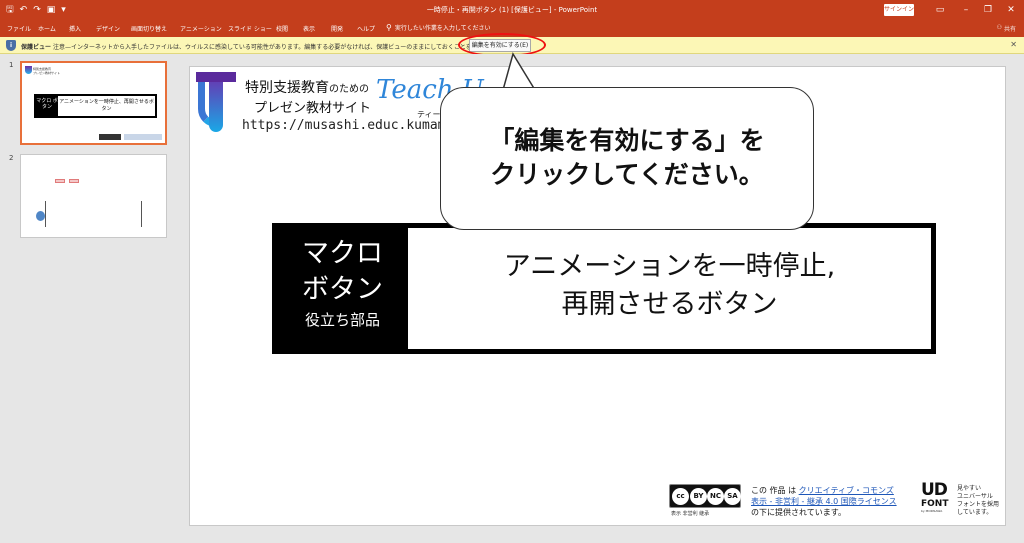  Describe the element at coordinates (313, 108) in the screenshot. I see `site-name-line2: プレゼン教材サイト` at that location.